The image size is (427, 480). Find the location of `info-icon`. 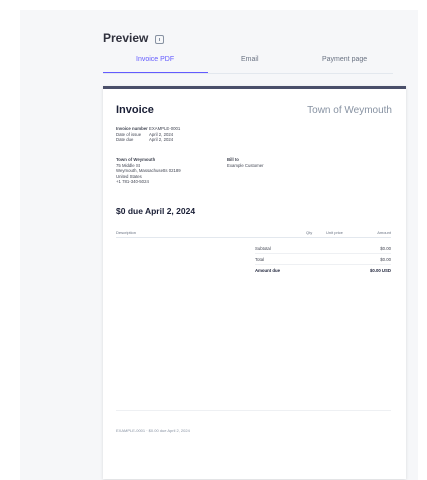

info-icon is located at coordinates (160, 39).